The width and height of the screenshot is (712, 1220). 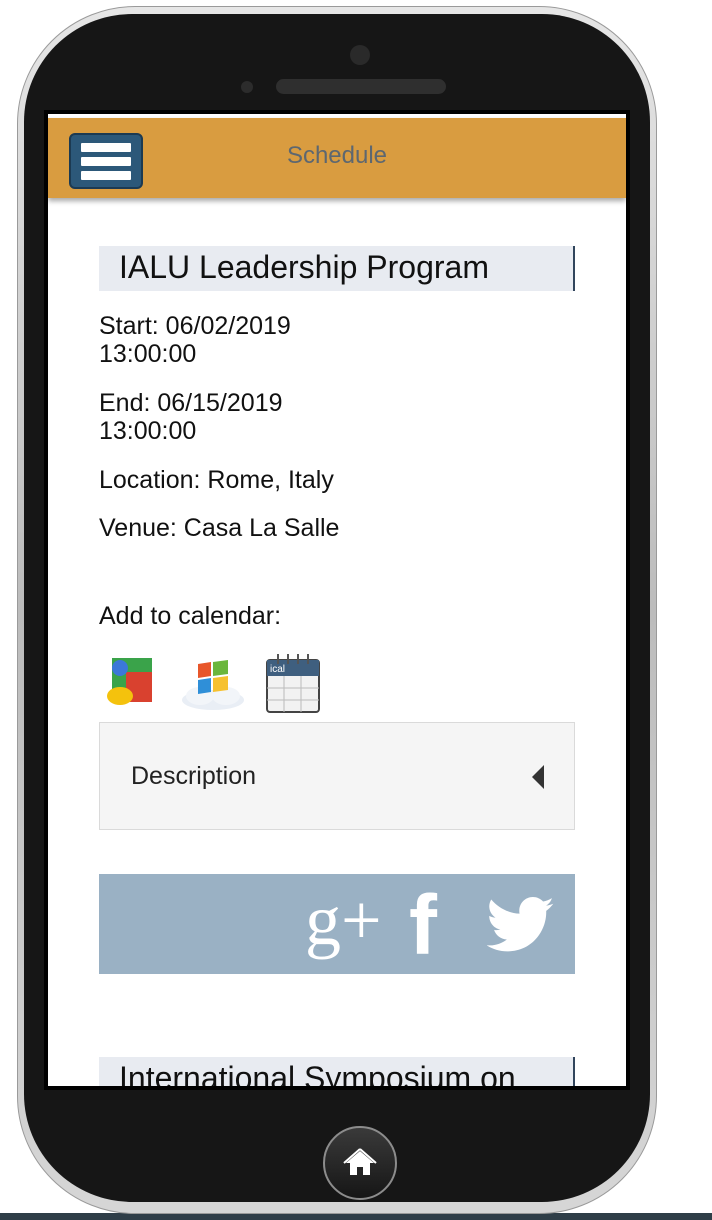 I want to click on event-end-date: End: 06/15/2019, so click(x=191, y=403).